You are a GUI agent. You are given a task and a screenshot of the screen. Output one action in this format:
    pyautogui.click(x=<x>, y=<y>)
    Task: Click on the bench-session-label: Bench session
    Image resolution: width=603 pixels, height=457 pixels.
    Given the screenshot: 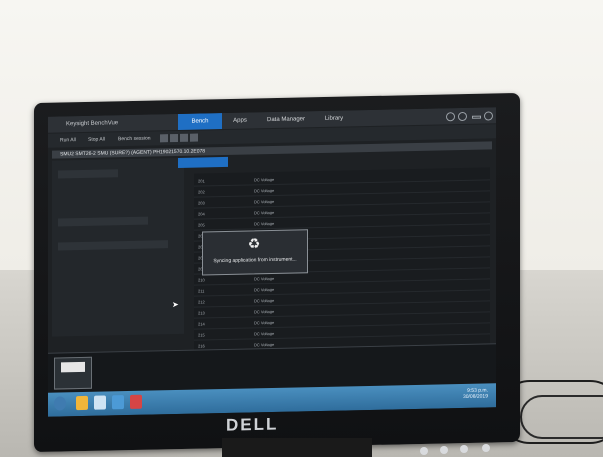 What is the action you would take?
    pyautogui.click(x=134, y=139)
    